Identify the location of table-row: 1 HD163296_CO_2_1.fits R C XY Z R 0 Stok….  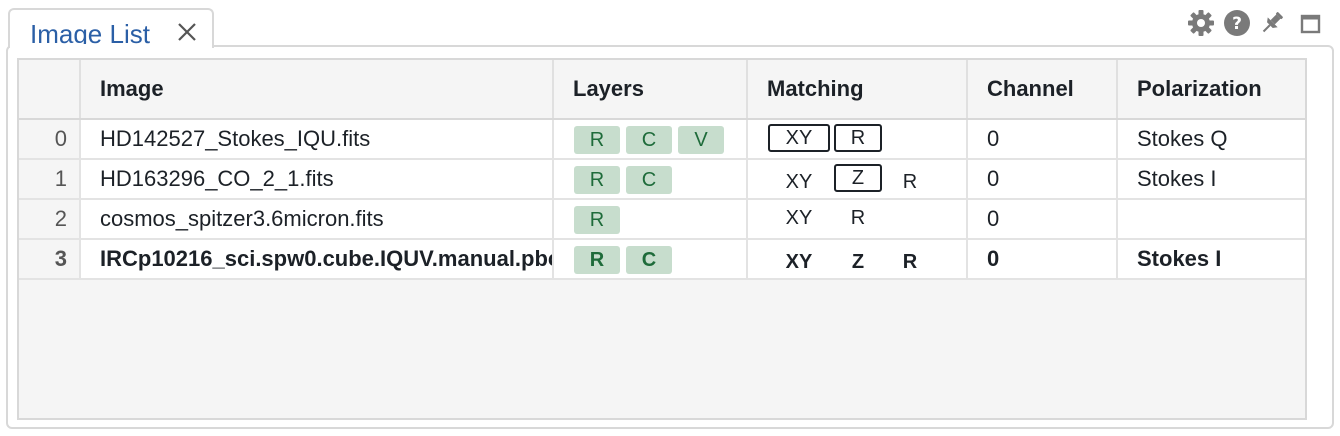
(662, 180).